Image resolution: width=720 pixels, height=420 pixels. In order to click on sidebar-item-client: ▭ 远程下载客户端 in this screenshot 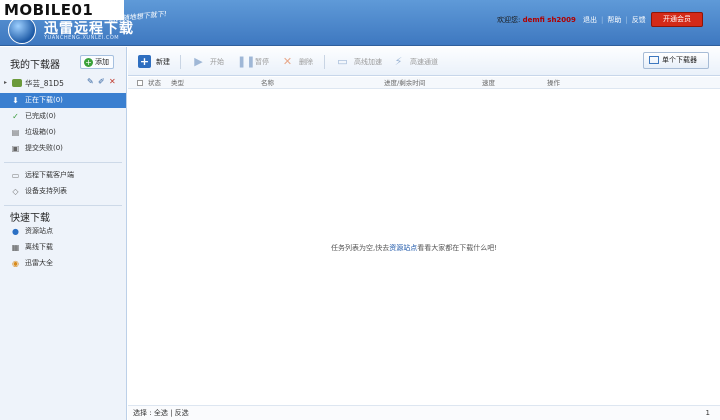, I will do `click(63, 175)`.